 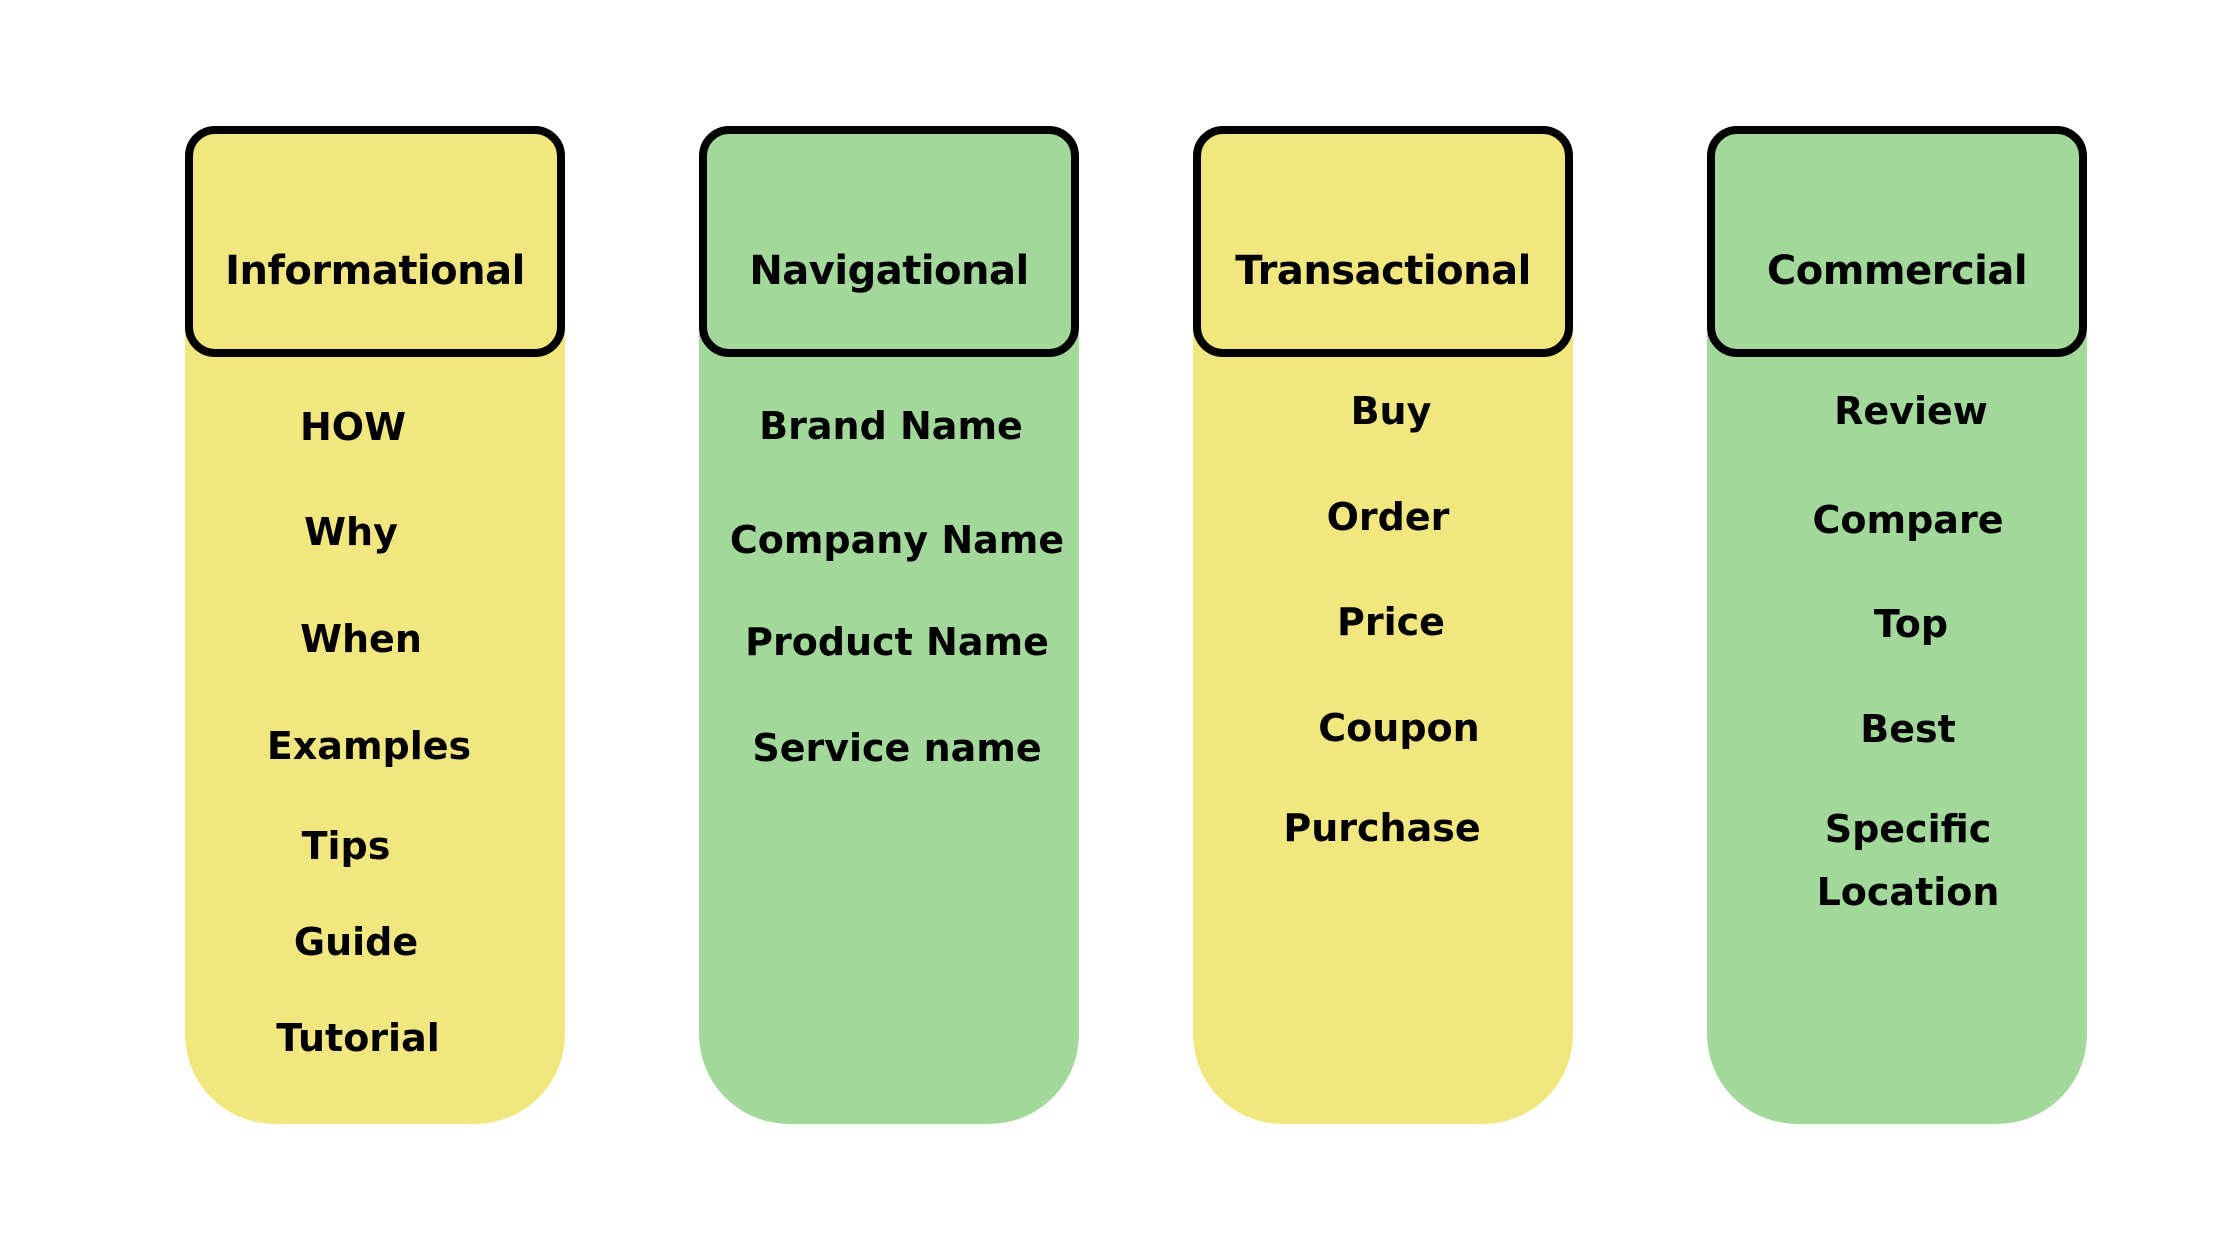 What do you see at coordinates (897, 642) in the screenshot?
I see `list-item: Product Name` at bounding box center [897, 642].